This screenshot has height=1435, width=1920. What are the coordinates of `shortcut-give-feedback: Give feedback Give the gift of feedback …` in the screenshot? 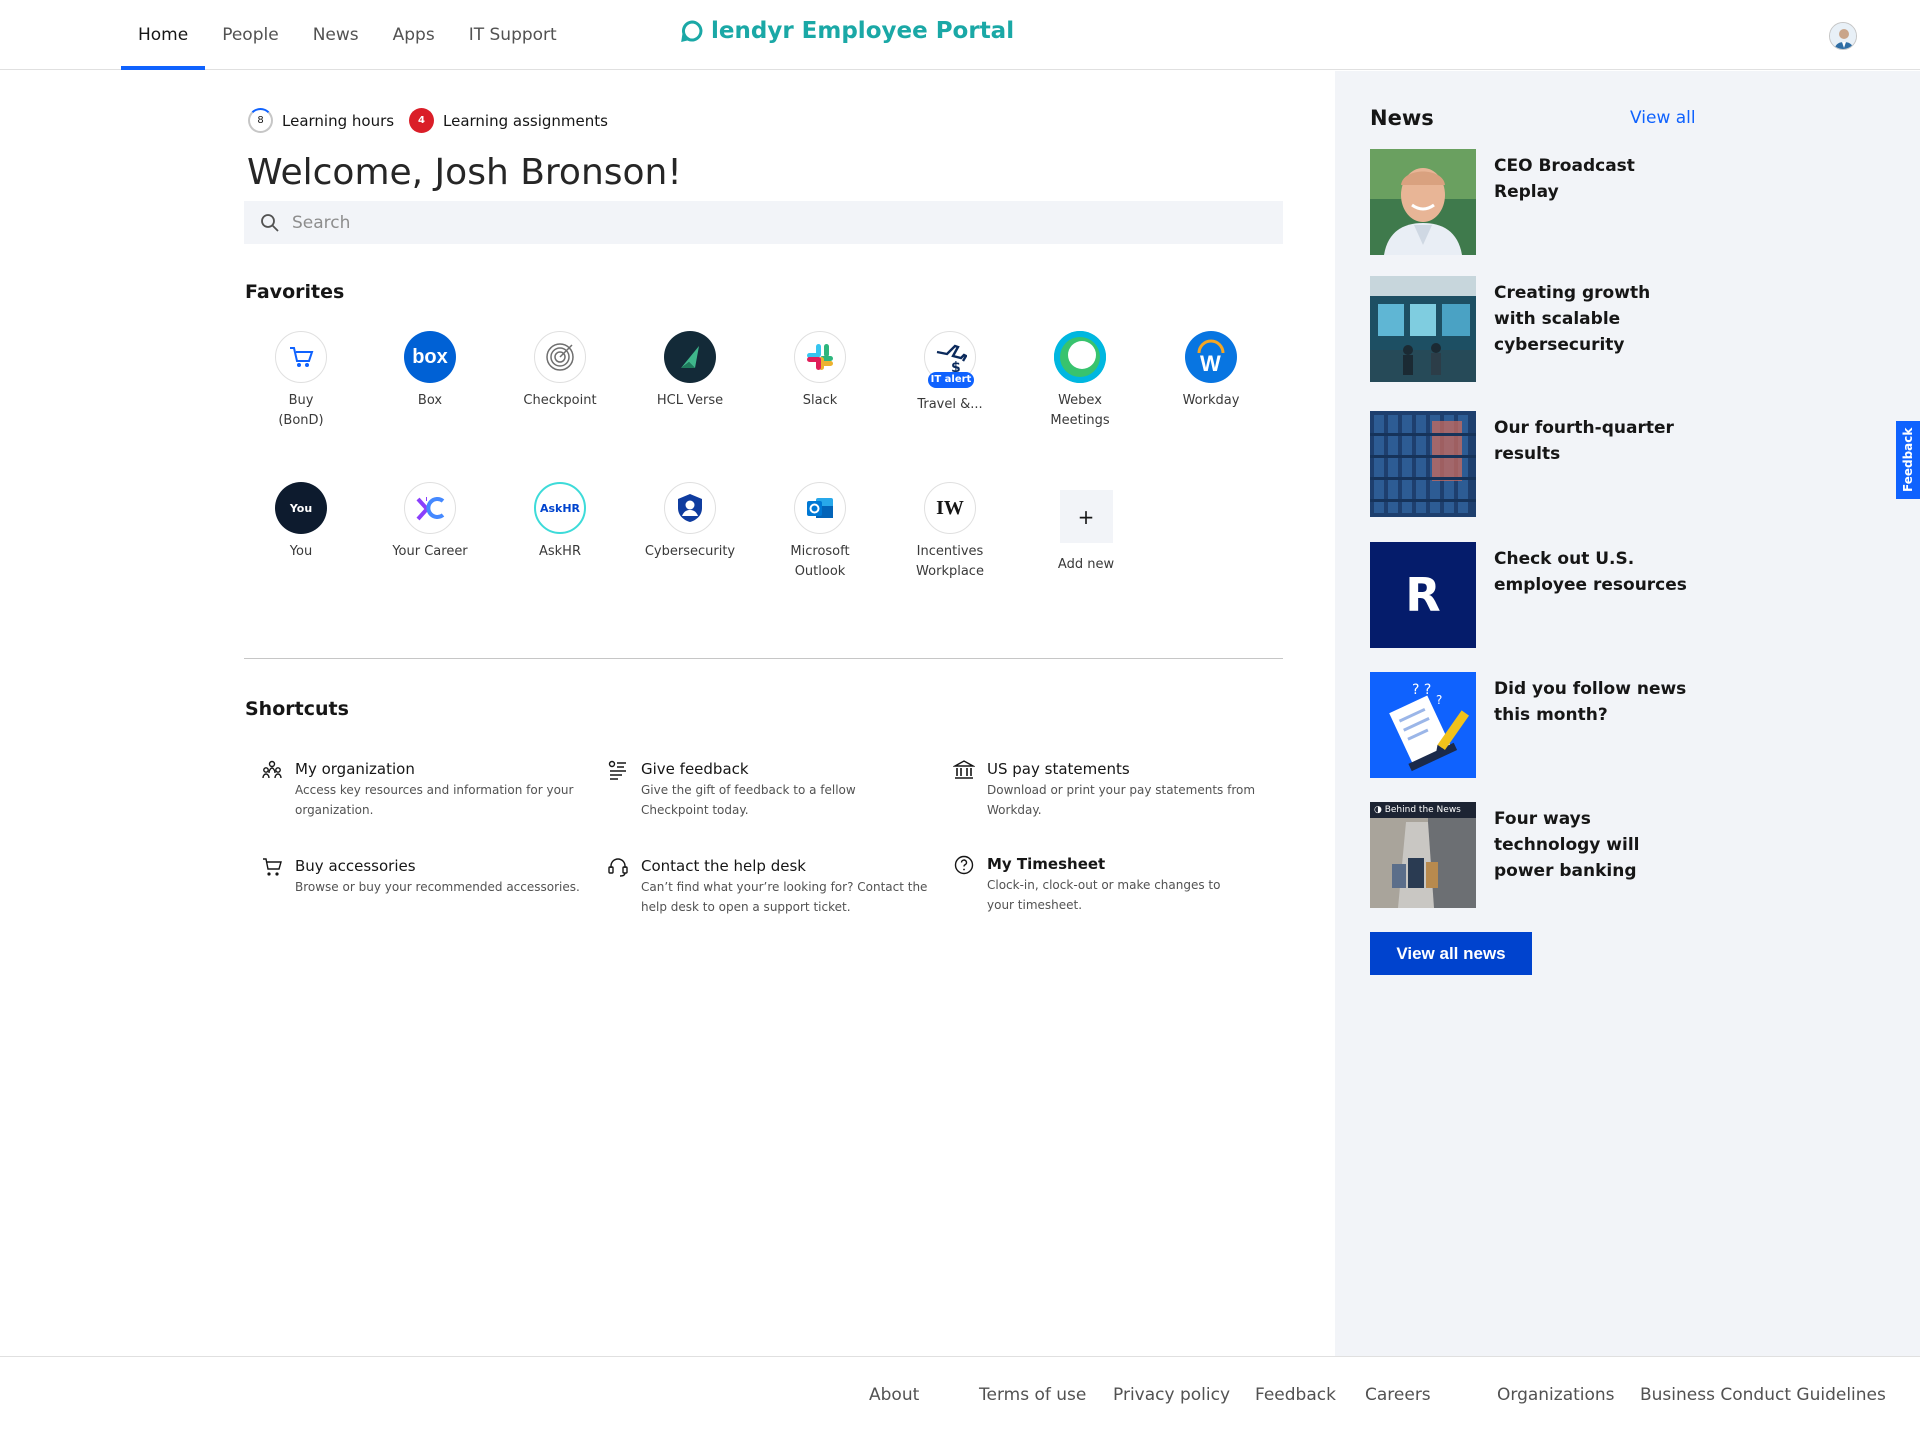 It's located at (772, 789).